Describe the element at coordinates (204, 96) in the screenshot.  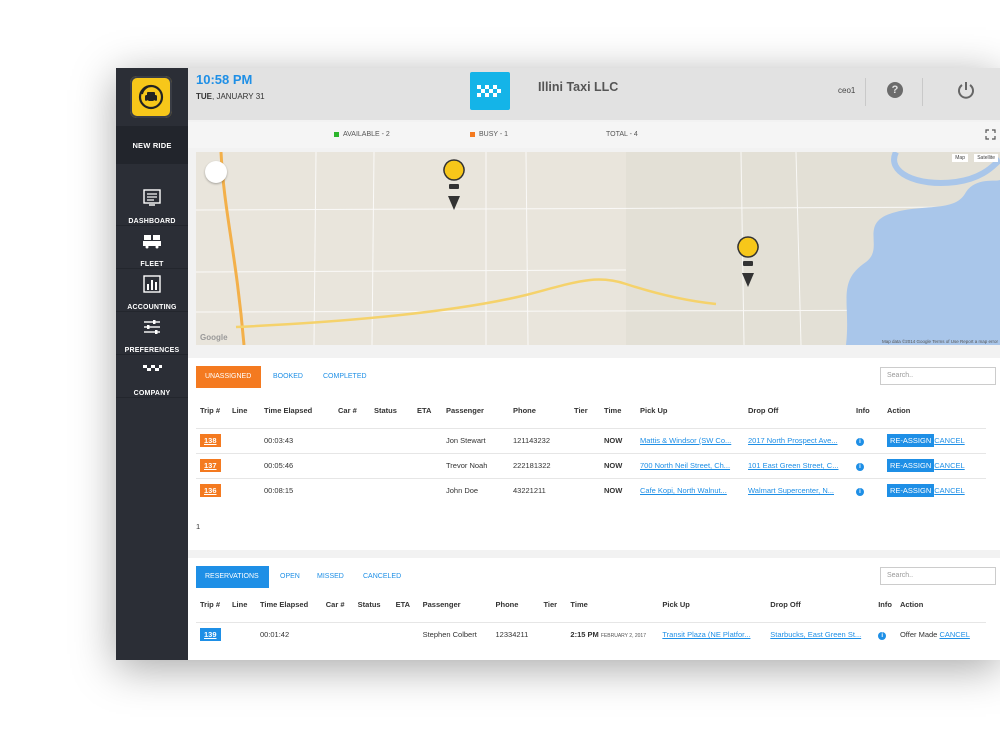
I see `date-day: TUE` at that location.